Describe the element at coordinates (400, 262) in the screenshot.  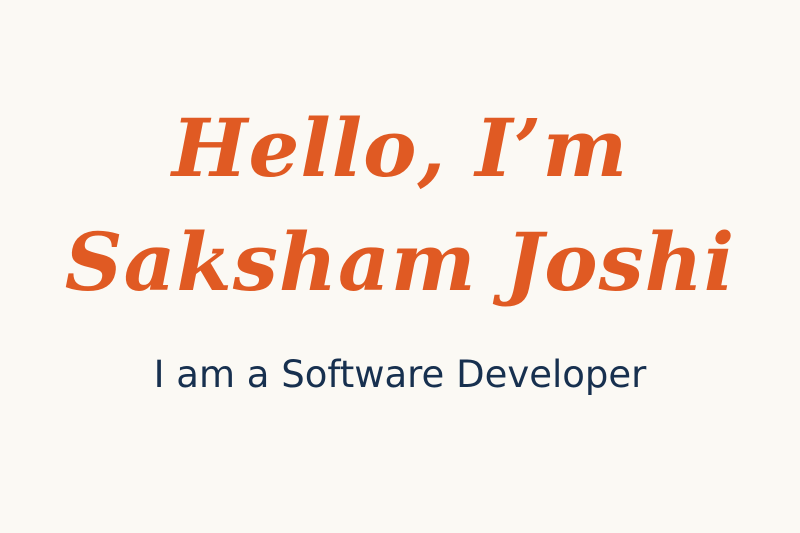
I see `name-headline: Saksham Joshi` at that location.